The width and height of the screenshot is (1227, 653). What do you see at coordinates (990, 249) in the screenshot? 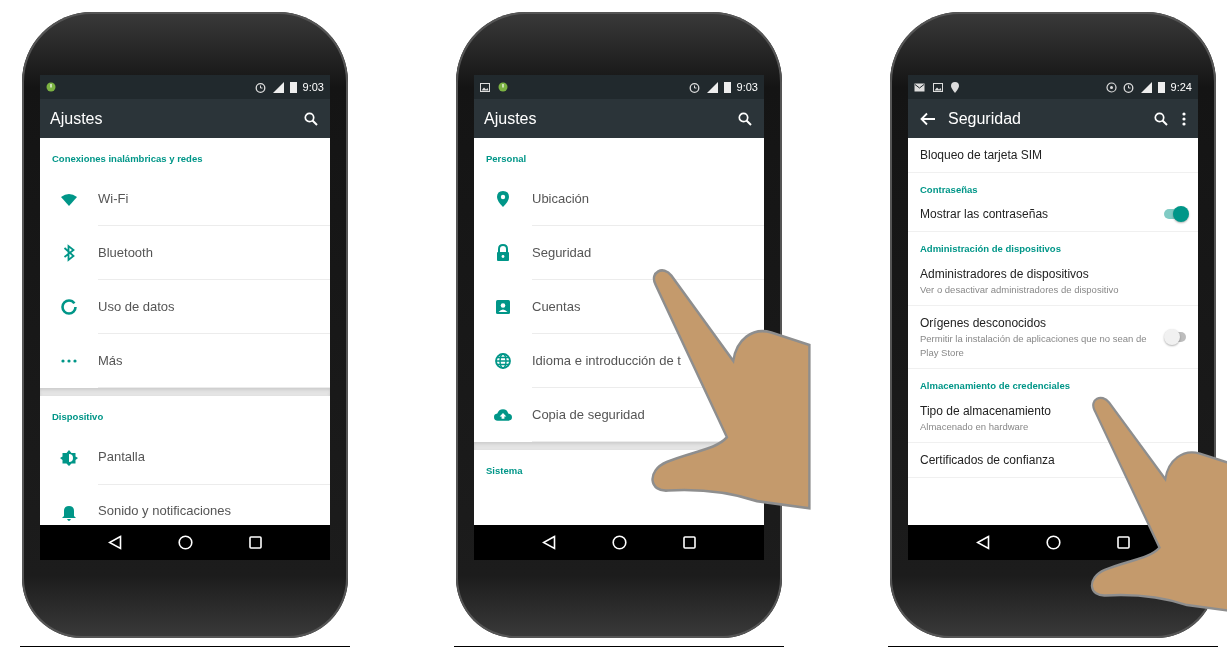
I see `section-header: Administración de dispositivos` at bounding box center [990, 249].